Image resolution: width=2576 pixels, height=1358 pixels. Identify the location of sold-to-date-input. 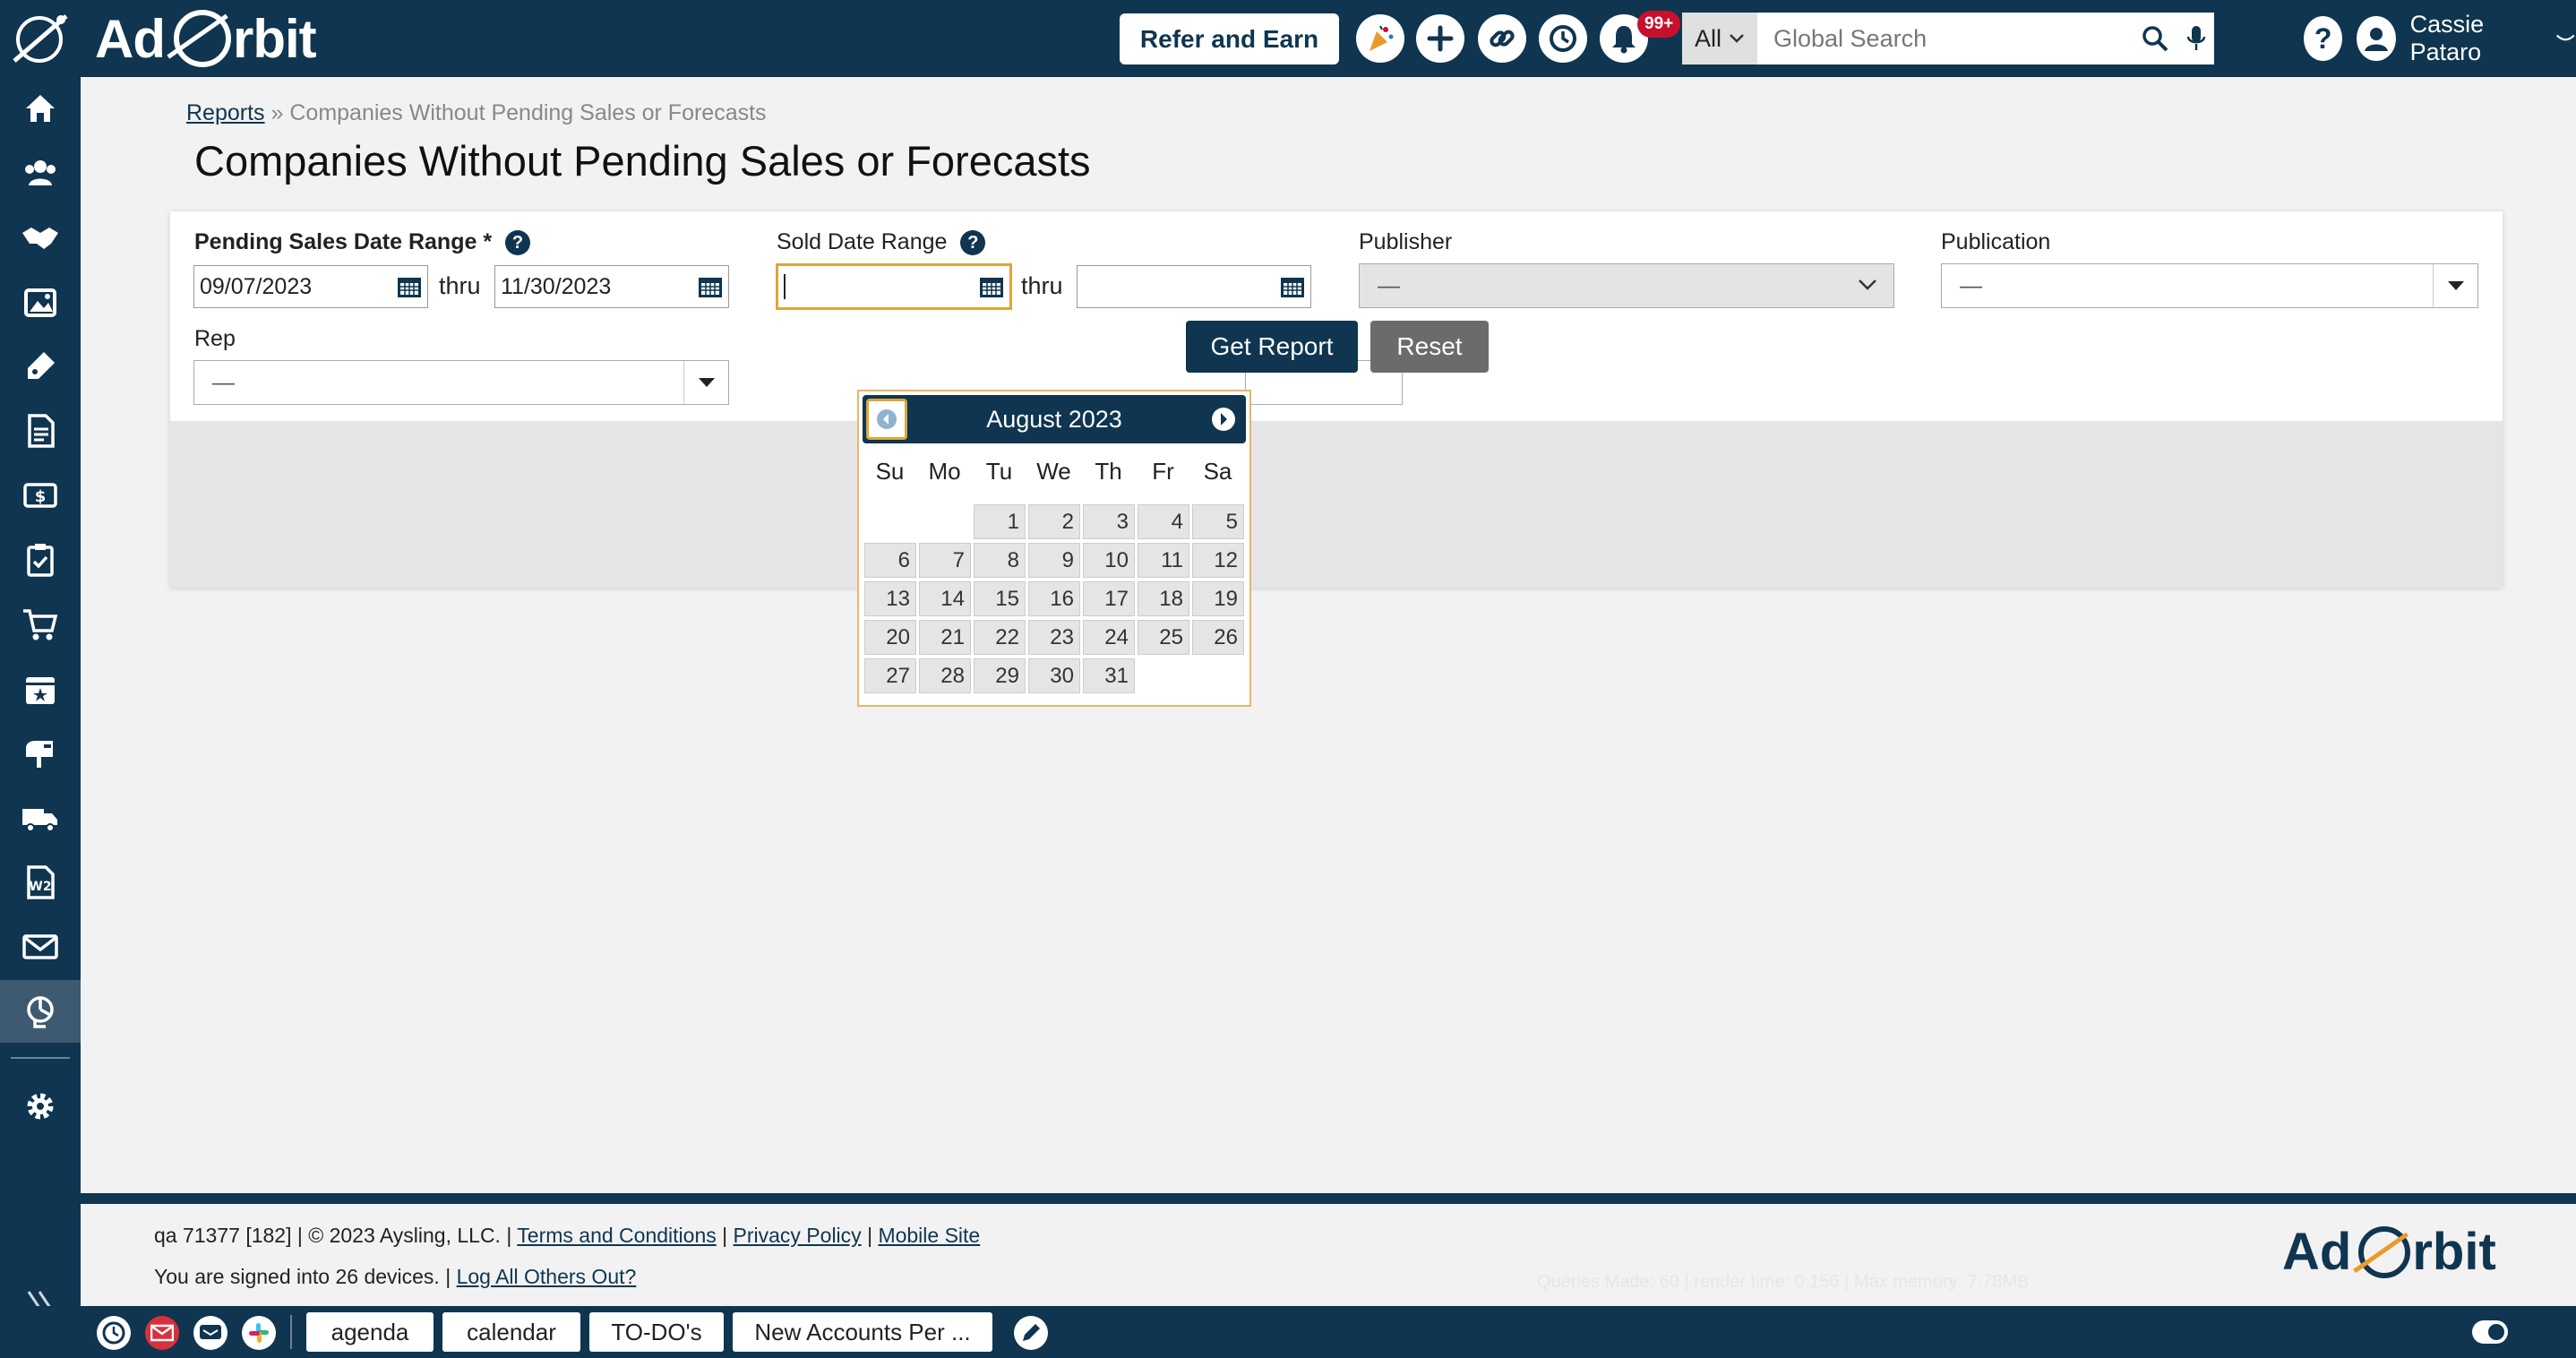
(1194, 287).